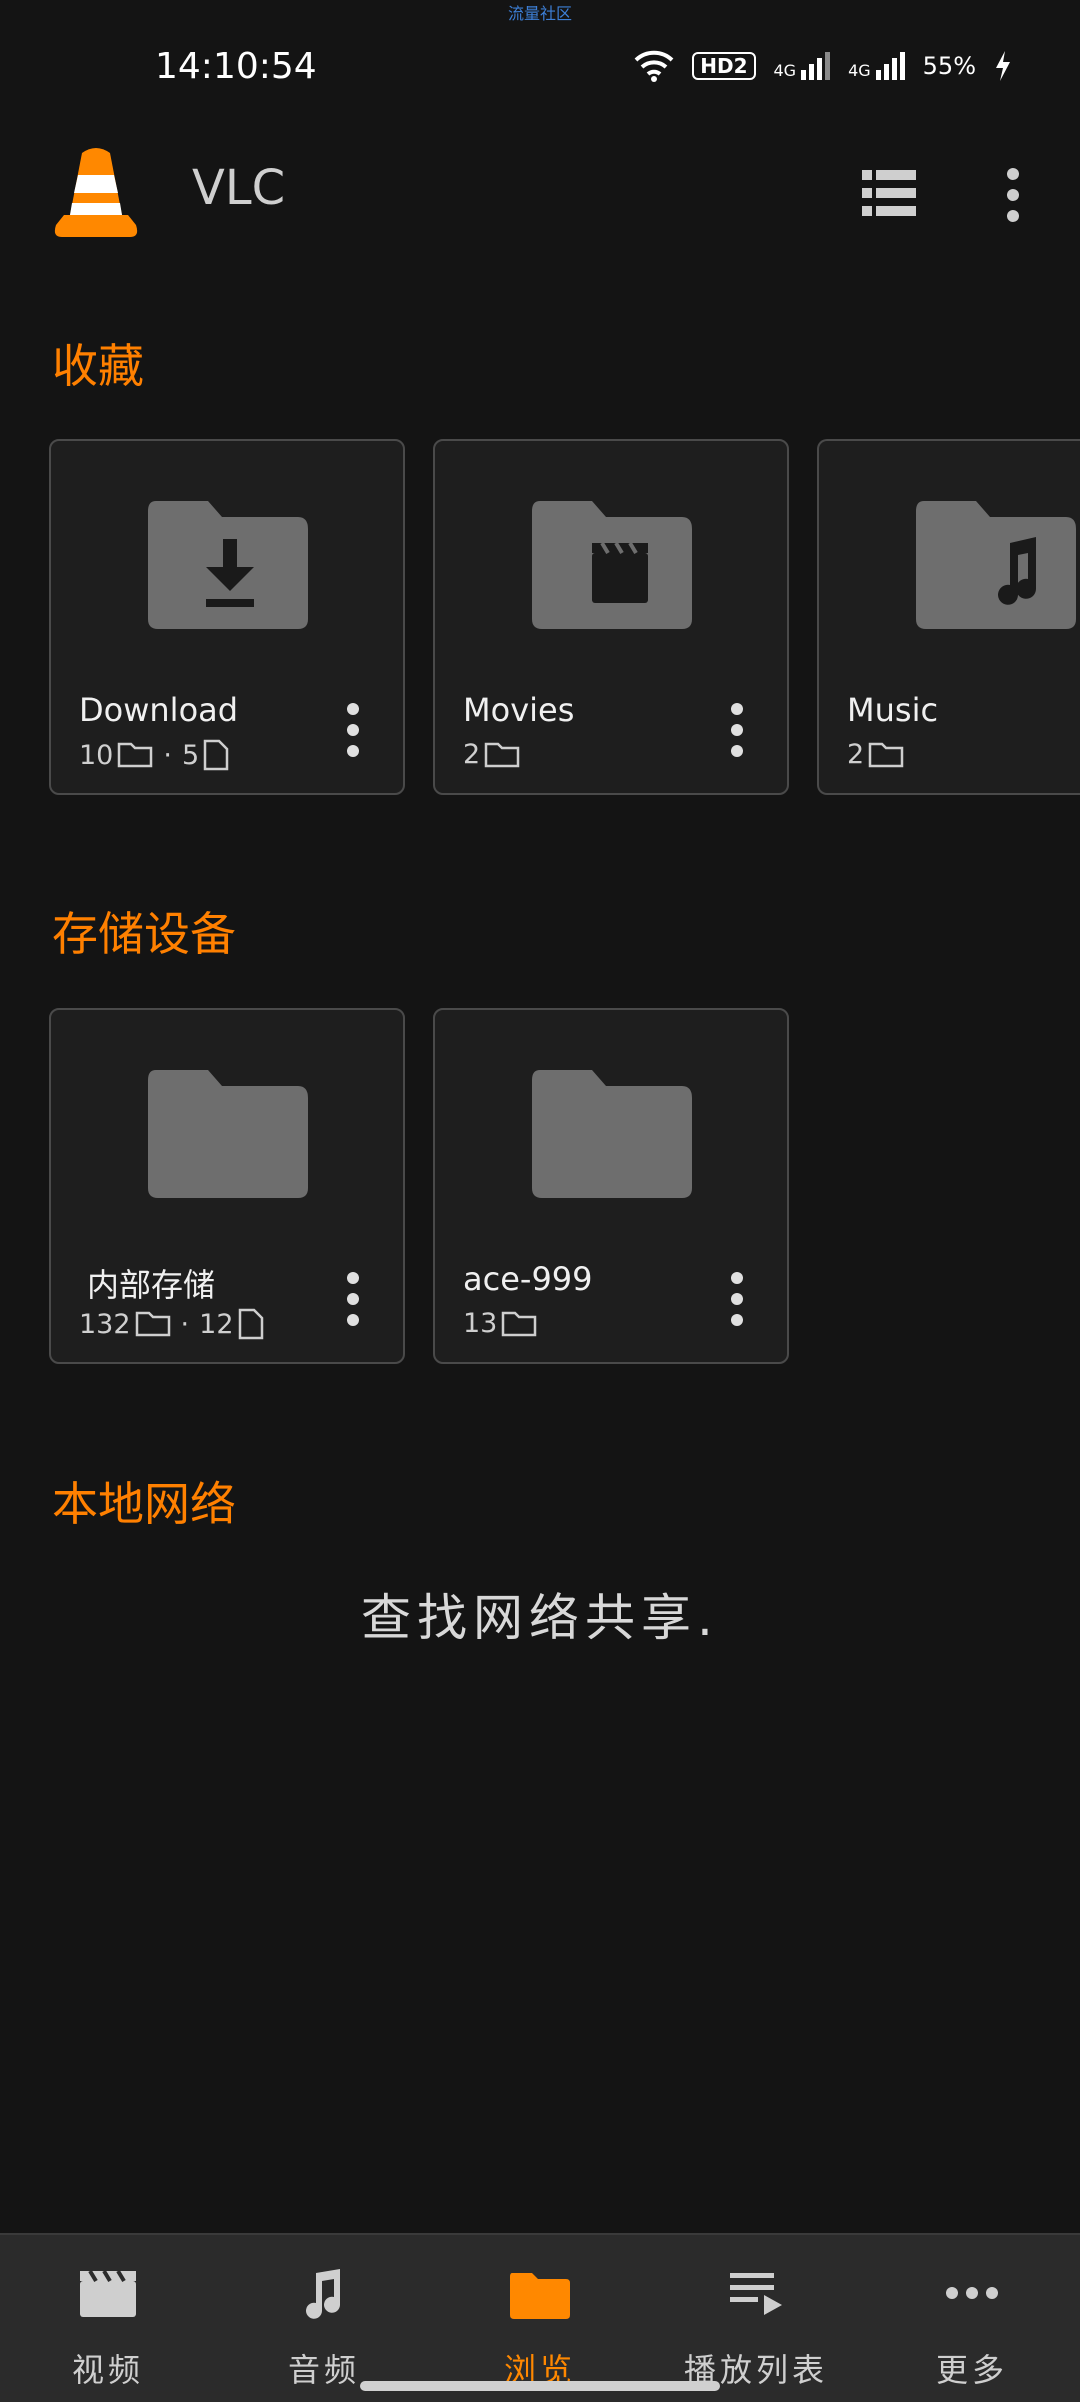 The width and height of the screenshot is (1080, 2402). What do you see at coordinates (654, 66) in the screenshot?
I see `wifi-icon` at bounding box center [654, 66].